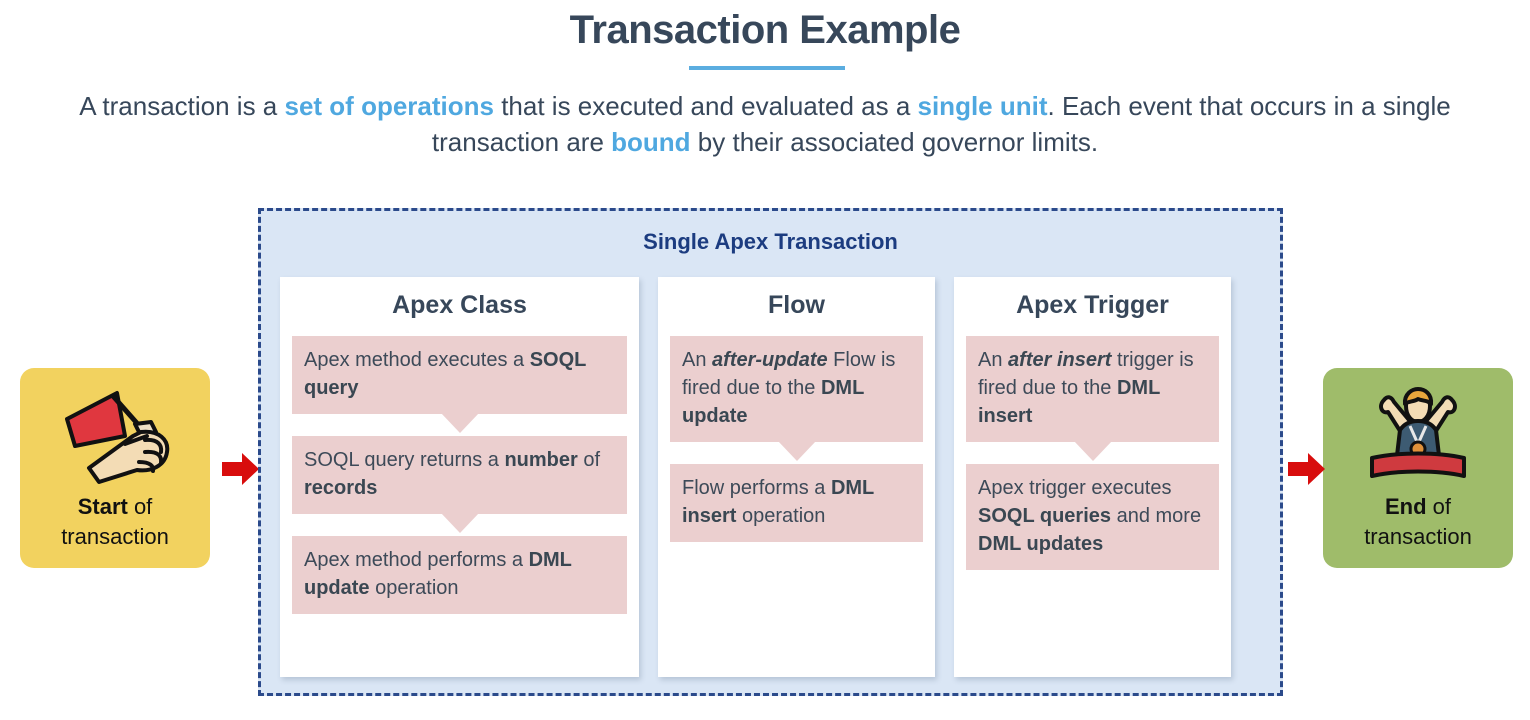 Image resolution: width=1530 pixels, height=720 pixels. What do you see at coordinates (1045, 516) in the screenshot?
I see `step-text-run: SOQL queries` at bounding box center [1045, 516].